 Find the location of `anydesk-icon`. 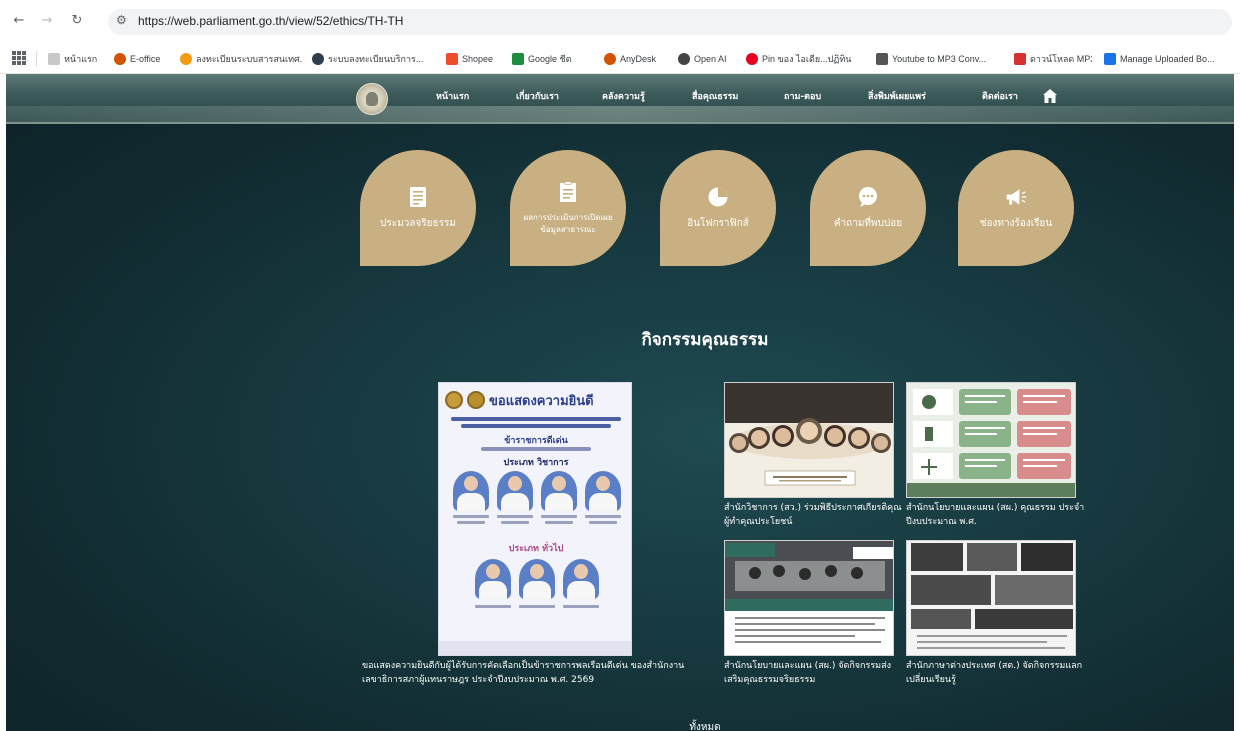

anydesk-icon is located at coordinates (610, 59).